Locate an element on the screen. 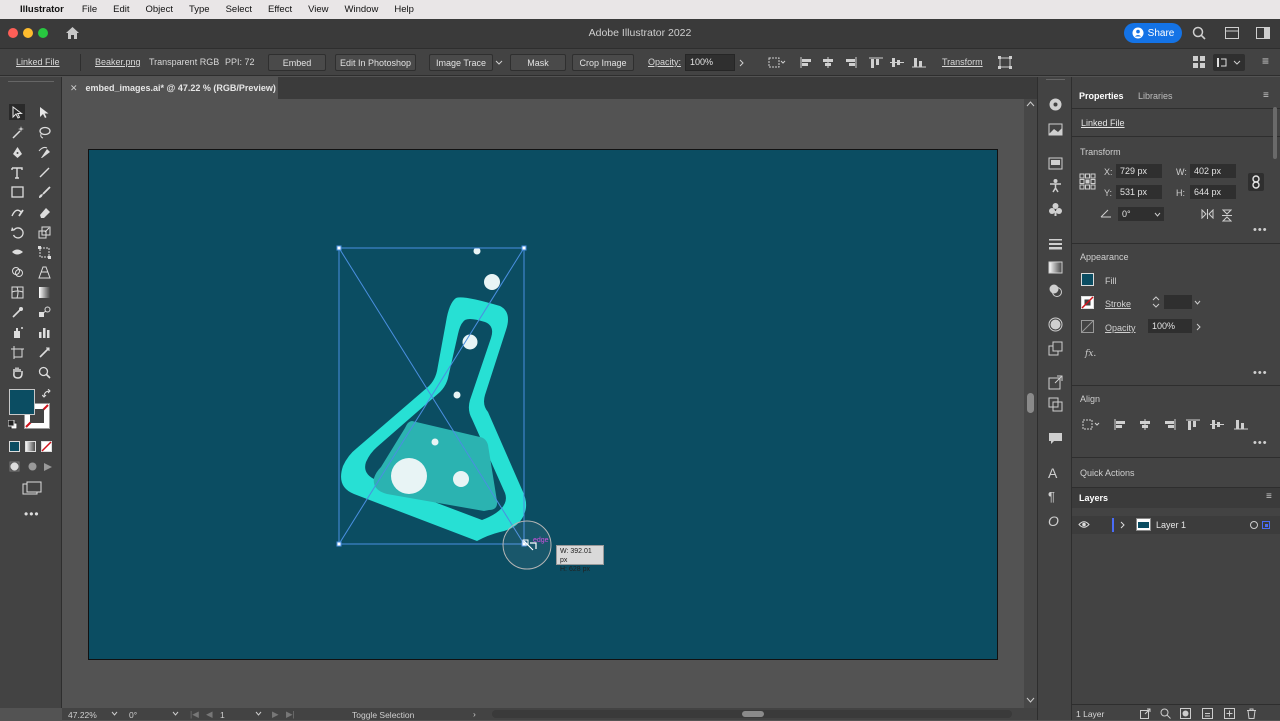  scroll-up-icon is located at coordinates (1030, 104).